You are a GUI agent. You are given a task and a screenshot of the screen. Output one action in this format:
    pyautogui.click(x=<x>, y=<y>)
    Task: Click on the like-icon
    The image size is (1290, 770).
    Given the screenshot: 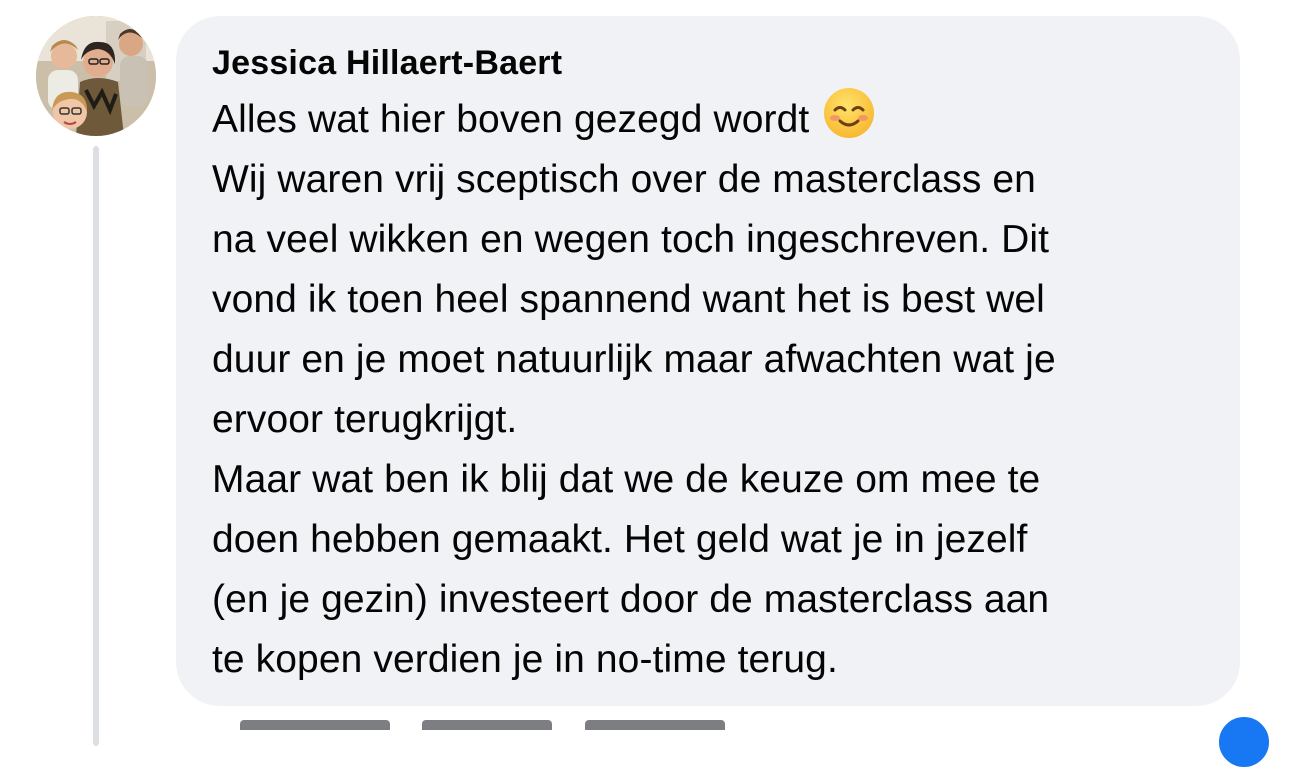 What is the action you would take?
    pyautogui.click(x=1244, y=742)
    